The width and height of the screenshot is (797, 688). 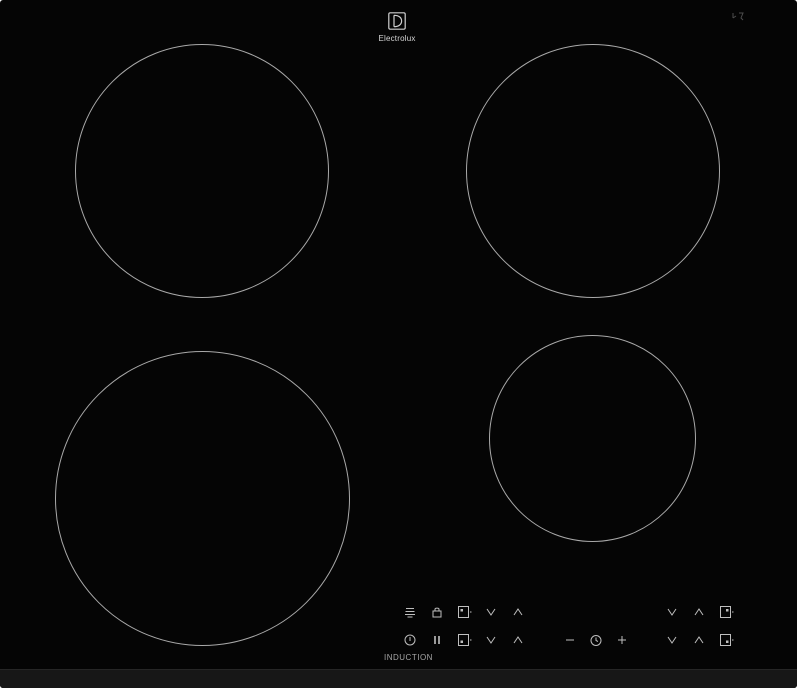 What do you see at coordinates (397, 38) in the screenshot?
I see `brand-name: Electrolux` at bounding box center [397, 38].